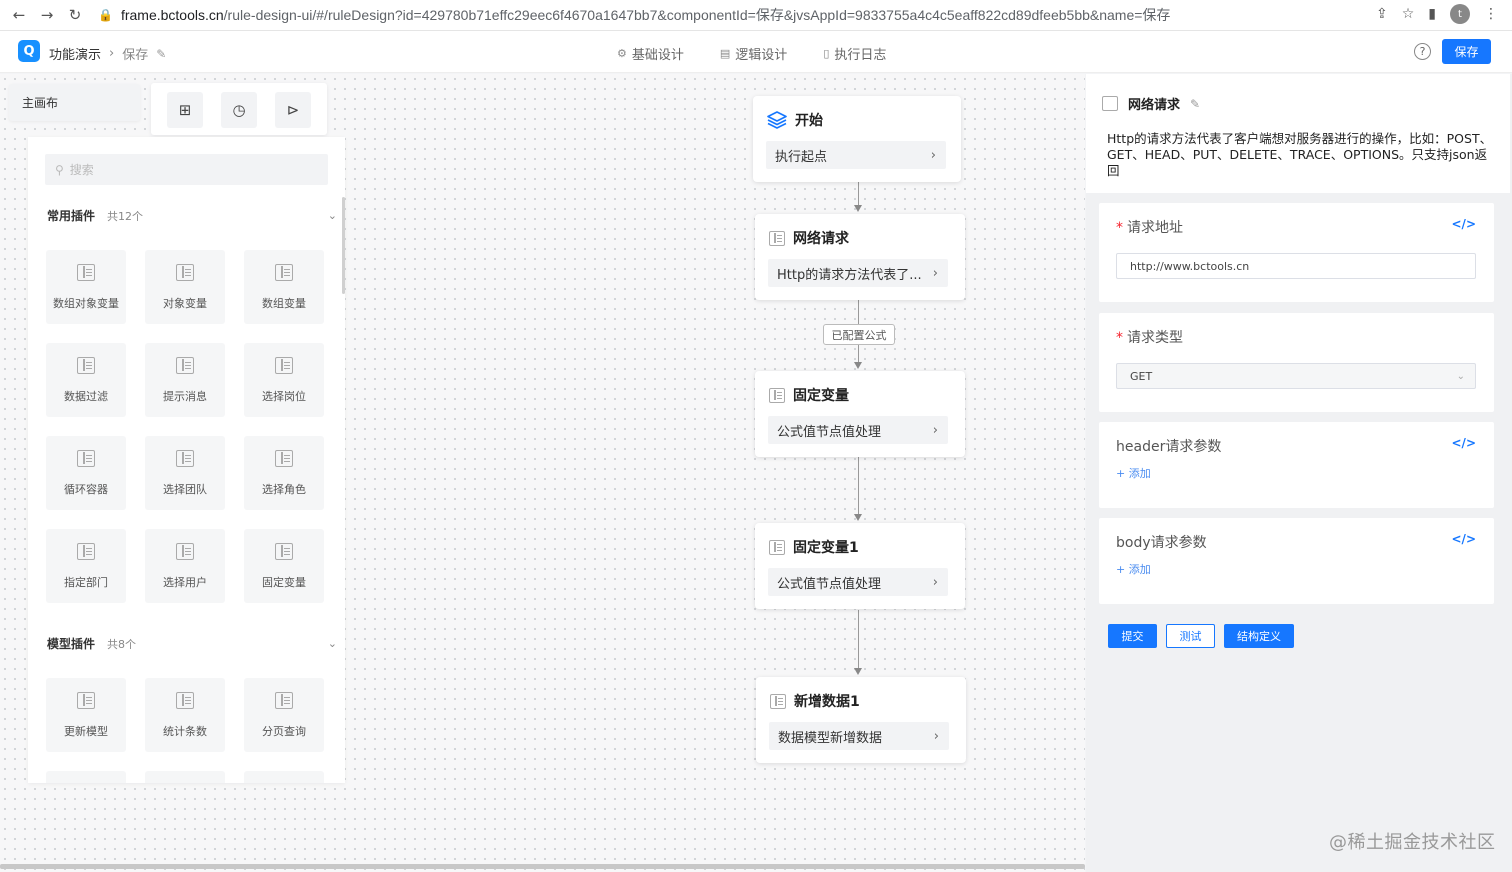 The width and height of the screenshot is (1512, 872). Describe the element at coordinates (86, 287) in the screenshot. I see `plugin-item: 数组对象变量` at that location.